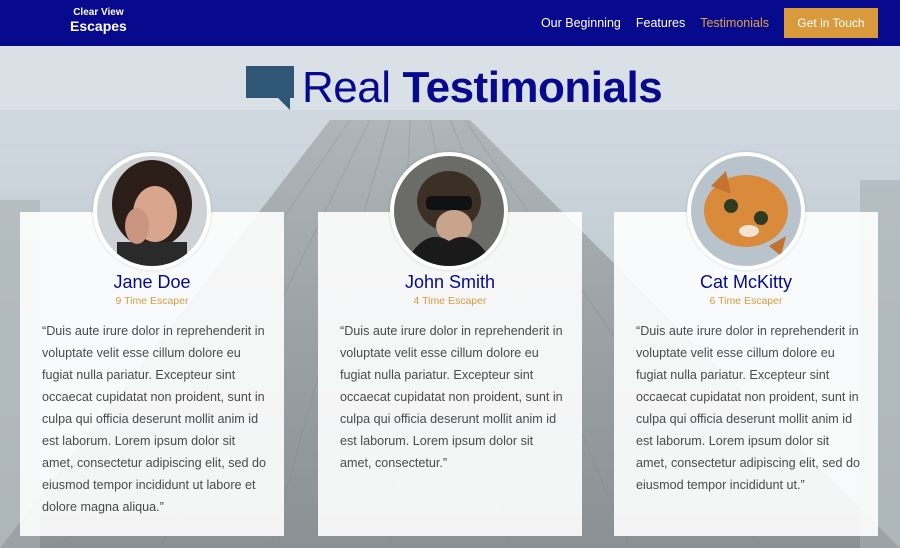 This screenshot has width=900, height=548. What do you see at coordinates (98, 26) in the screenshot?
I see `brand-line-2: Escapes` at bounding box center [98, 26].